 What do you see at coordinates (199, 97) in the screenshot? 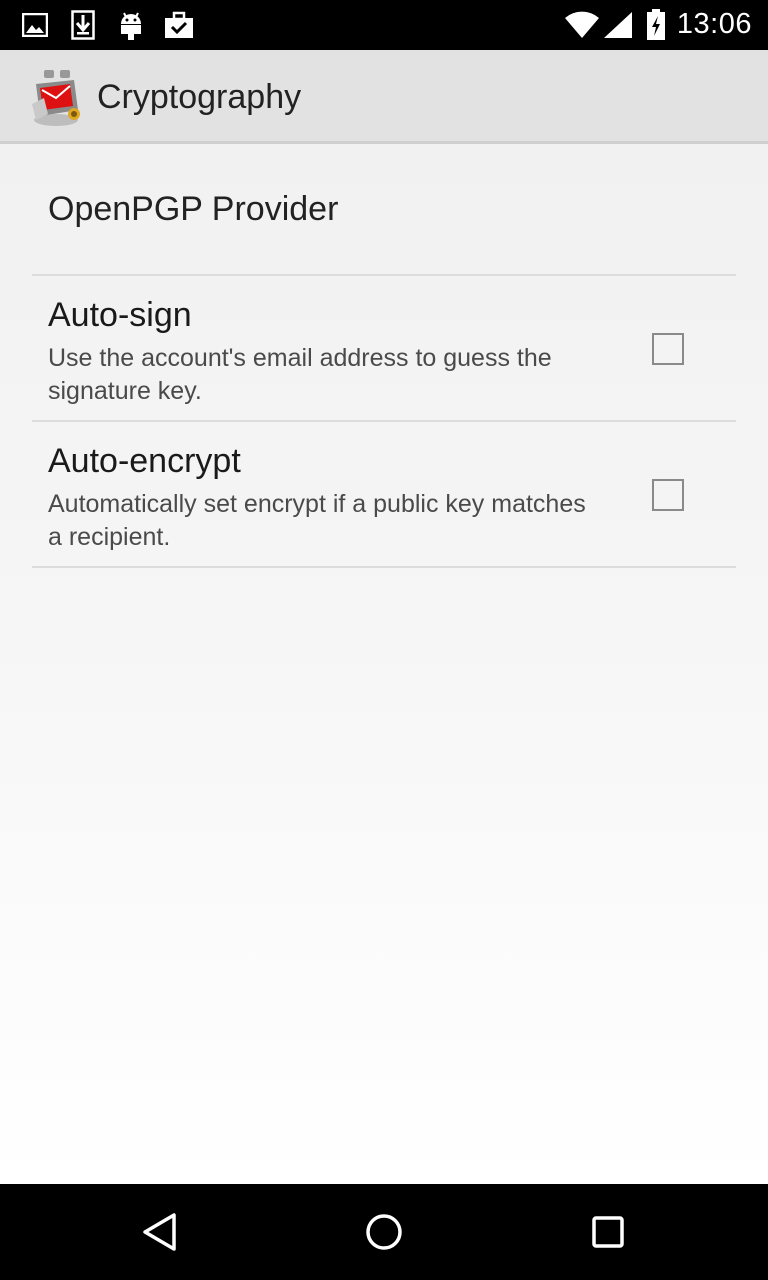
I see `page-title: Cryptography` at bounding box center [199, 97].